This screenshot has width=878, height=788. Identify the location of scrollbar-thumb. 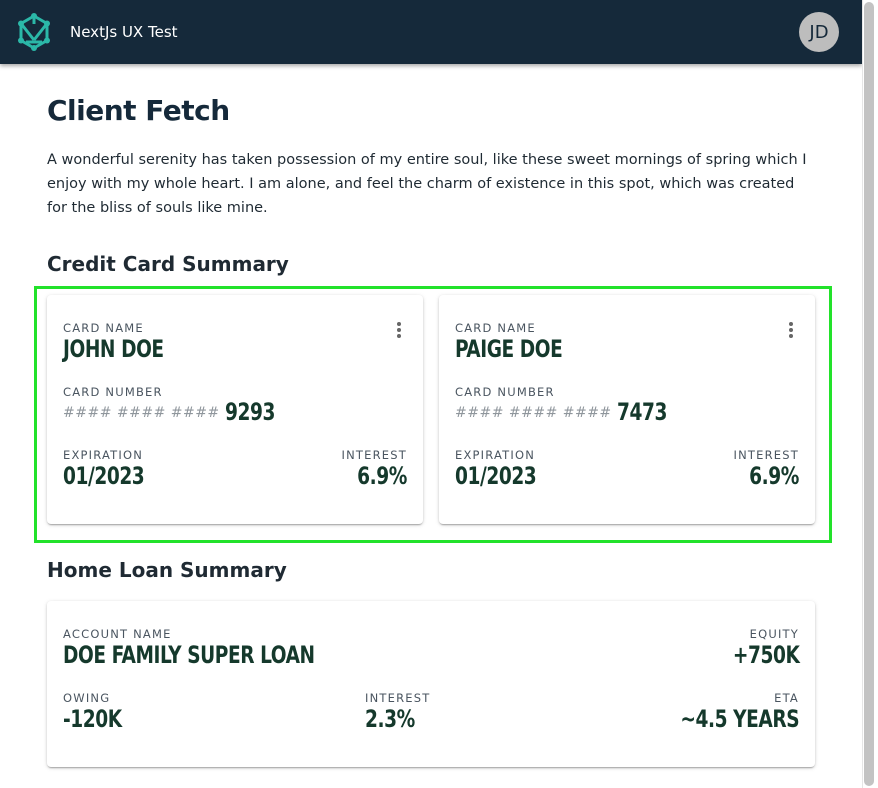
(869, 394).